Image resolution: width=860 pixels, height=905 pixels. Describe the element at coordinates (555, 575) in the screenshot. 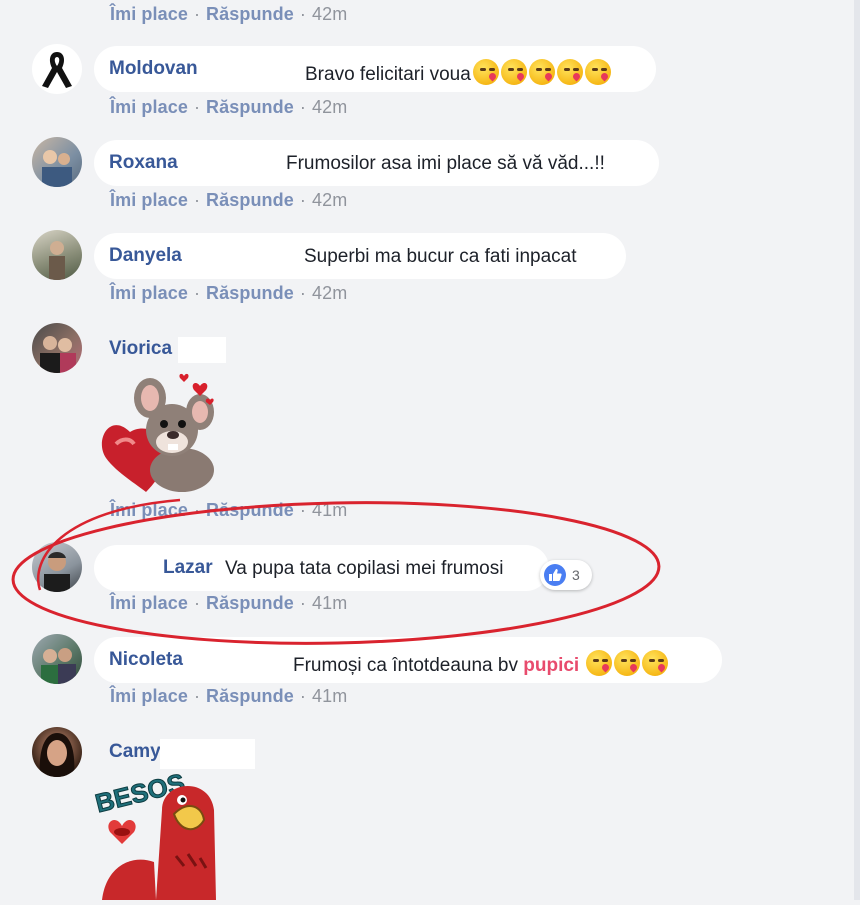

I see `like-reaction-icon` at that location.